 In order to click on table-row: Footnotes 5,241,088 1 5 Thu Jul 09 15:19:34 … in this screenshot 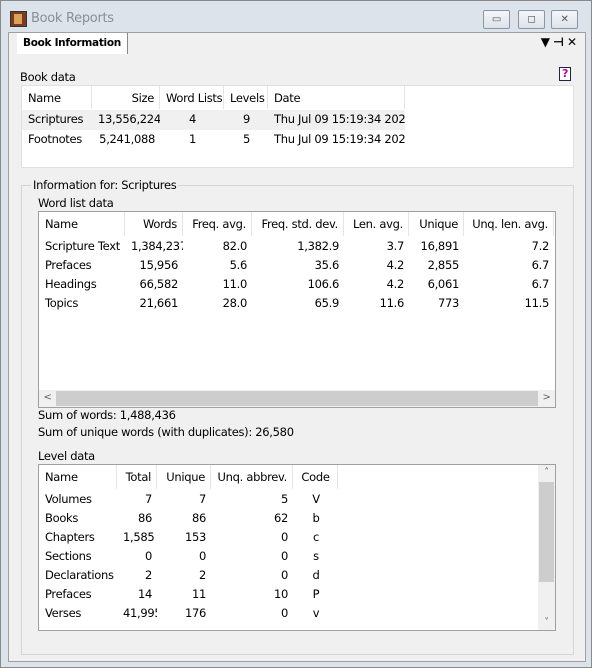, I will do `click(213, 140)`.